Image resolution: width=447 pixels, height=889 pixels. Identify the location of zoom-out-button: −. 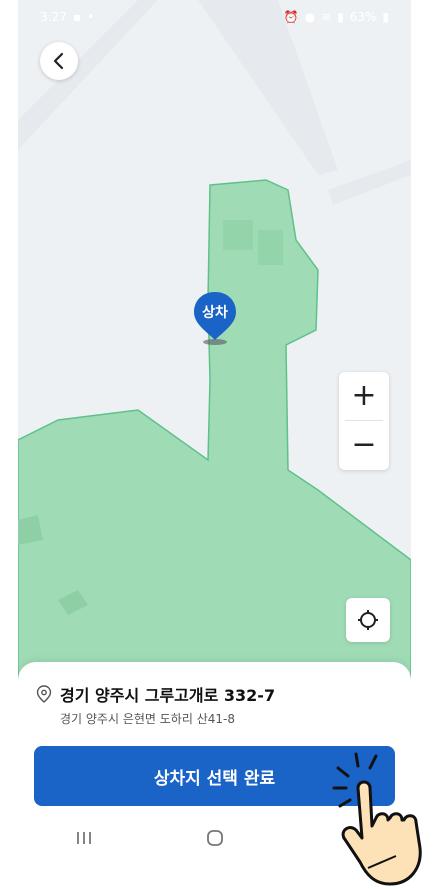
(364, 445).